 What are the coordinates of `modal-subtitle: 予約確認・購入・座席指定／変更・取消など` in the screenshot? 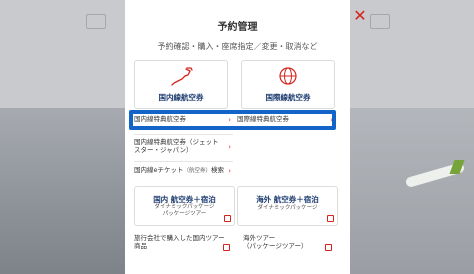 It's located at (237, 46).